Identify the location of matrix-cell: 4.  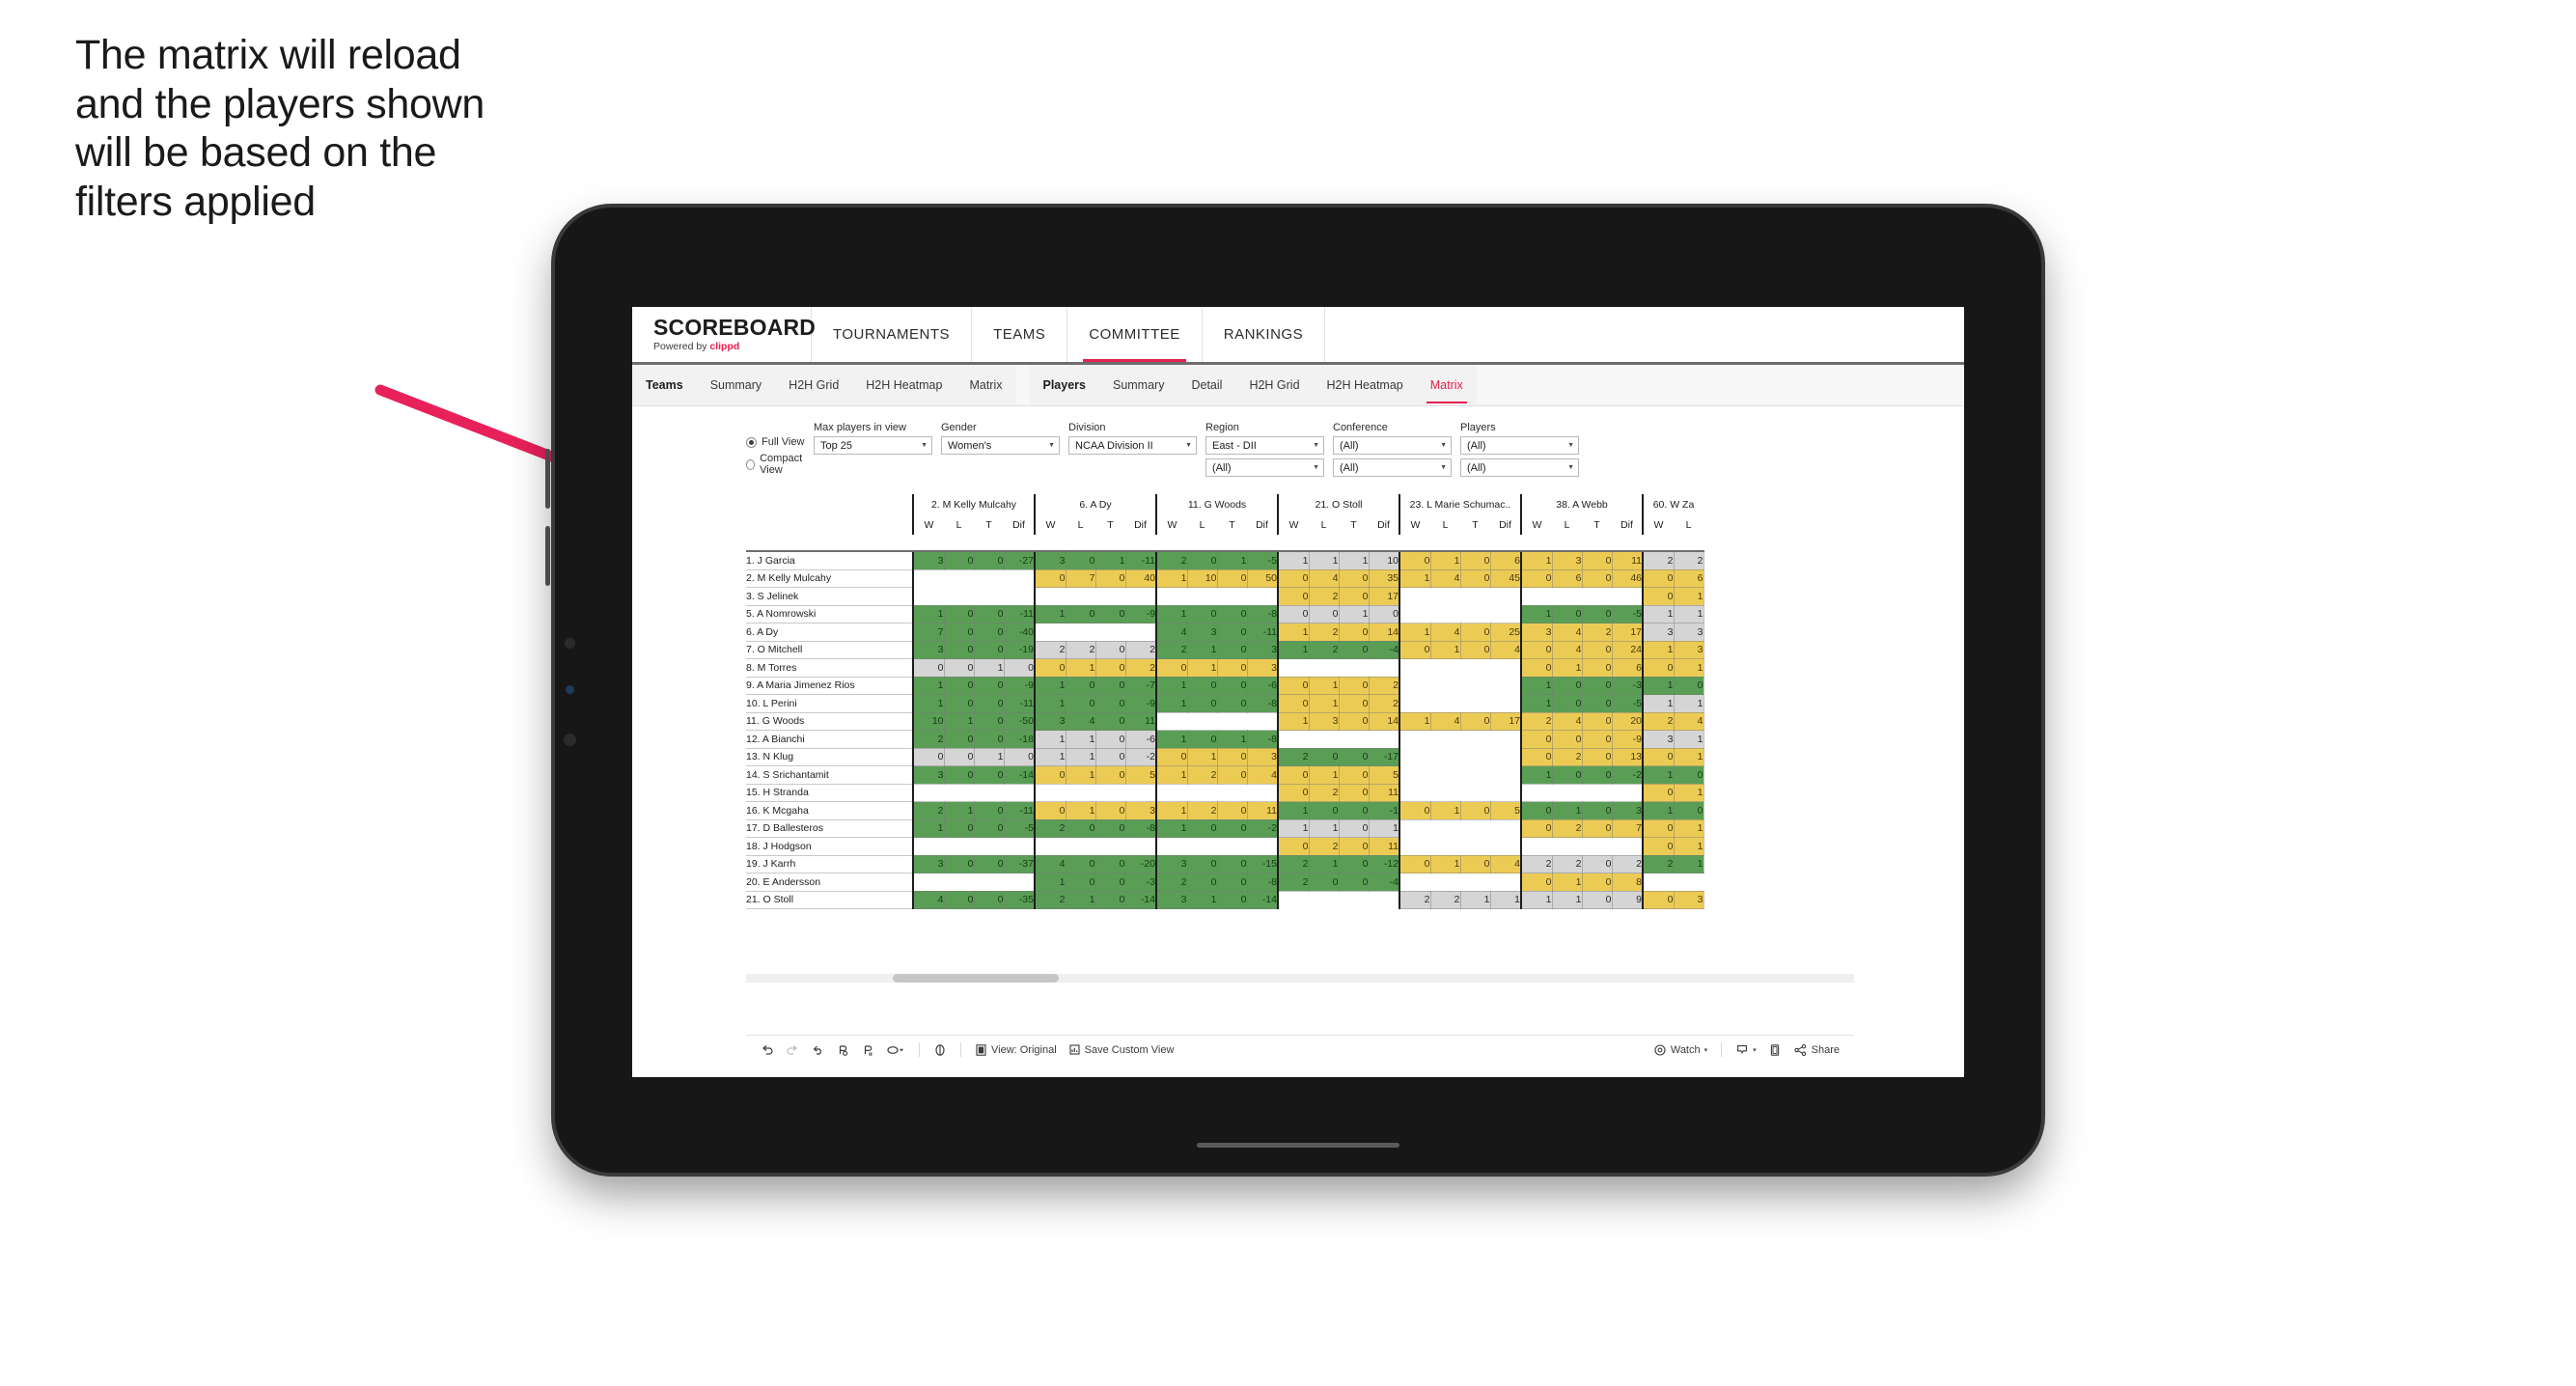
(1505, 650).